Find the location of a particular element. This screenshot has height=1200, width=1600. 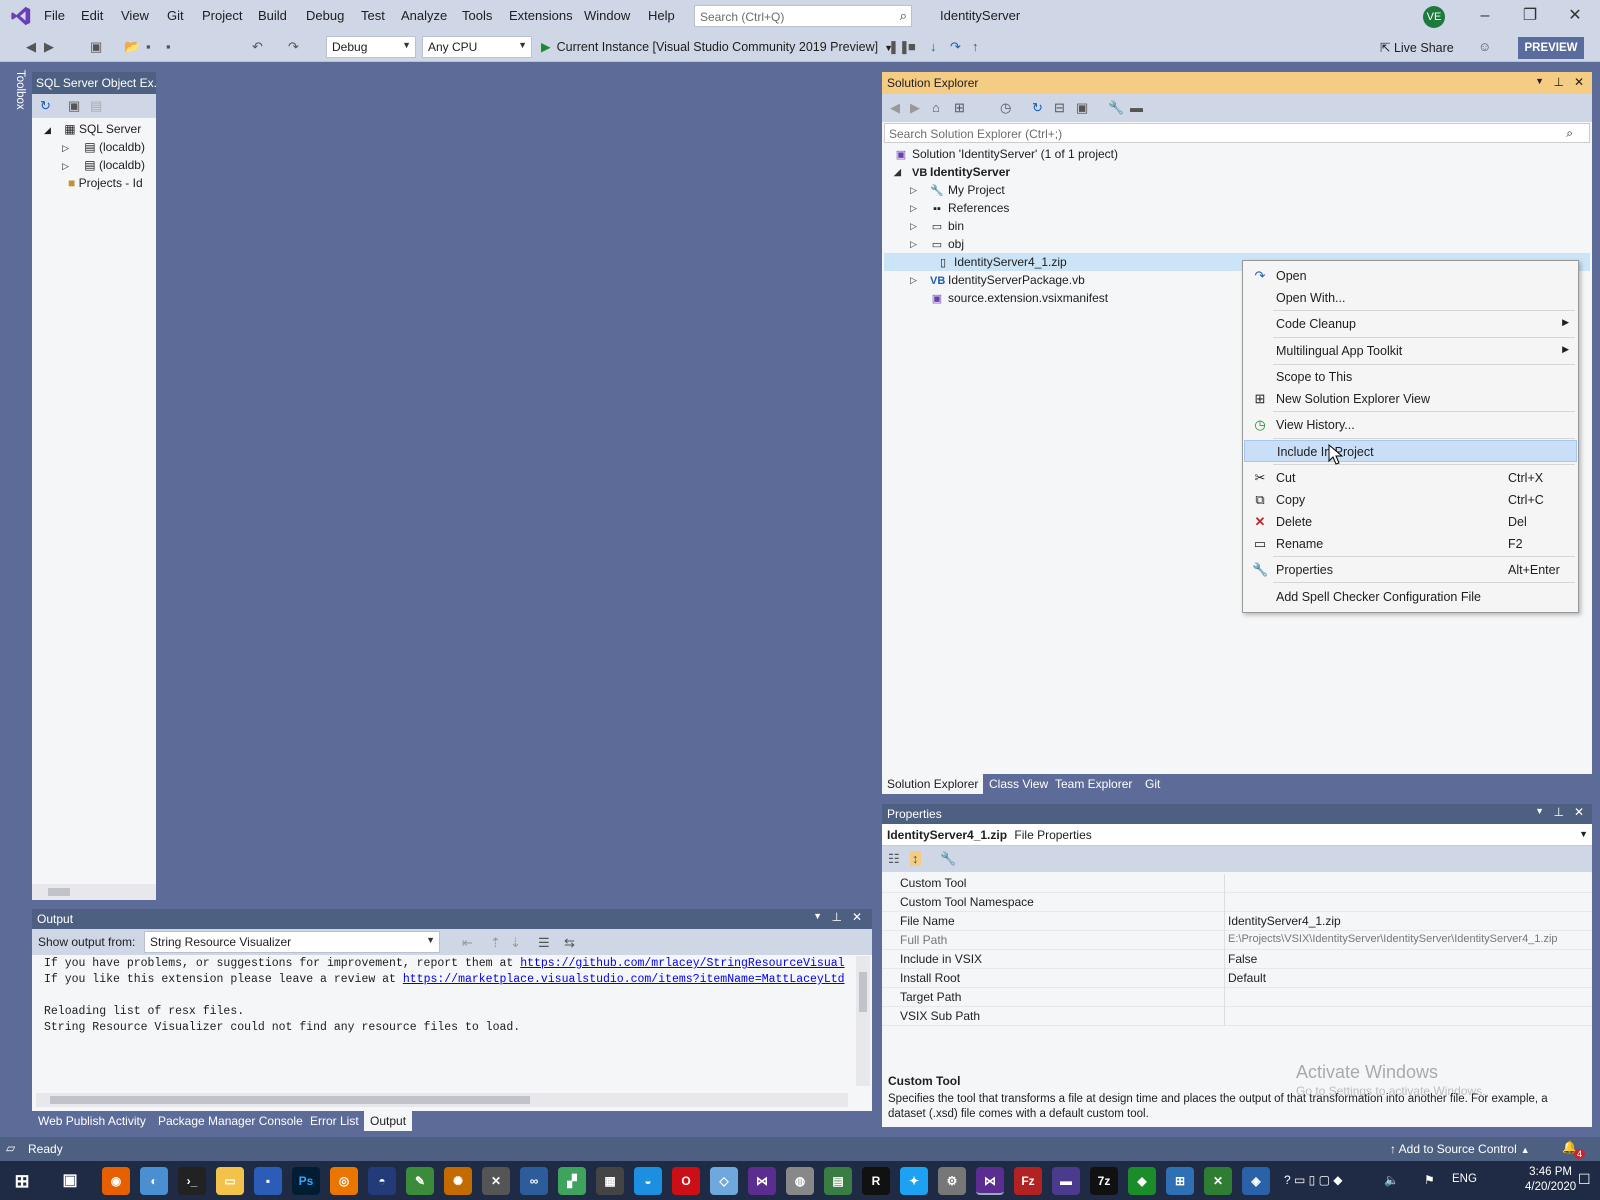

pending-changes-icon: ◷ is located at coordinates (1005, 108).